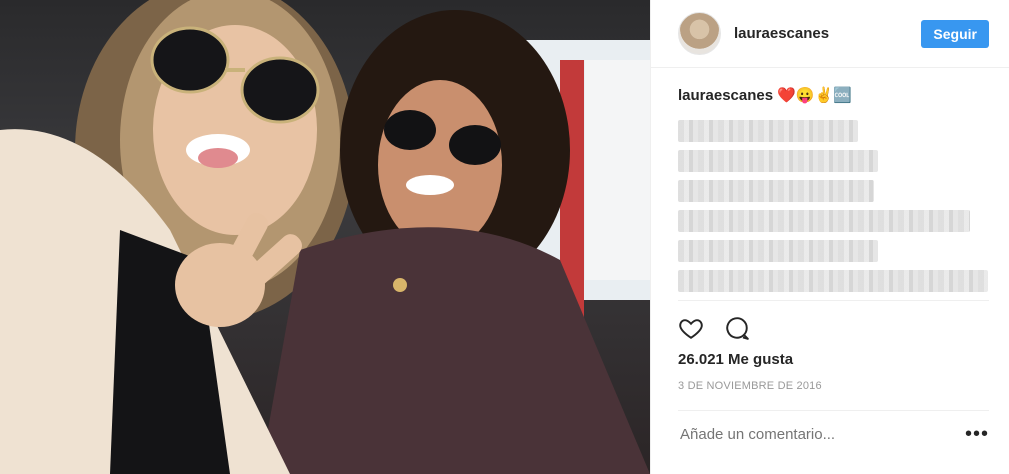 The height and width of the screenshot is (474, 1009). What do you see at coordinates (725, 95) in the screenshot?
I see `caption-username: lauraescanes` at bounding box center [725, 95].